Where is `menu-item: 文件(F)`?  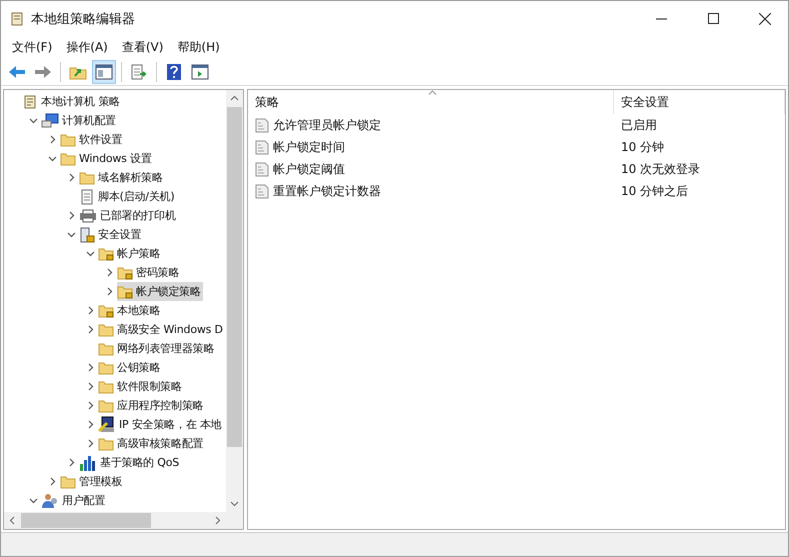 menu-item: 文件(F) is located at coordinates (32, 47).